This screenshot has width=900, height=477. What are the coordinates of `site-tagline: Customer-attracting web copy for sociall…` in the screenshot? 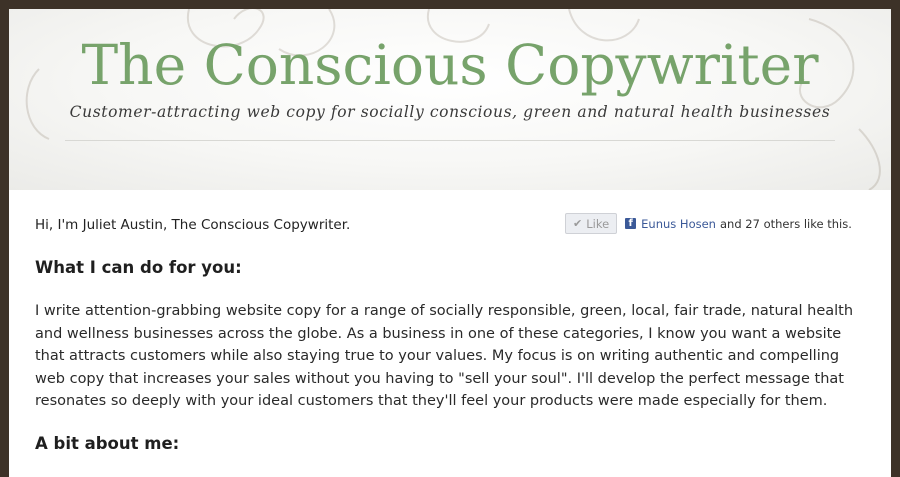 It's located at (450, 112).